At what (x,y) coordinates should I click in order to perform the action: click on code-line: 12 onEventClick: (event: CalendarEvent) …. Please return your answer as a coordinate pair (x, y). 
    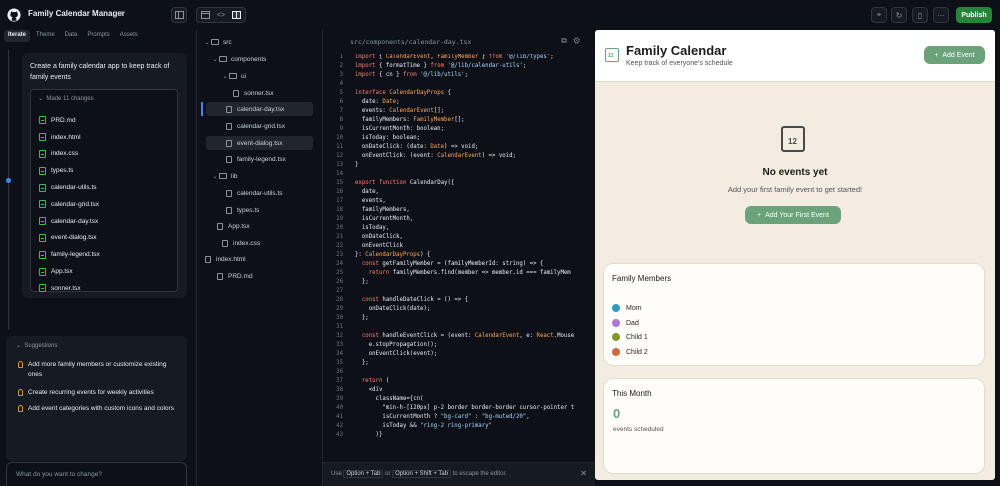
    Looking at the image, I should click on (459, 157).